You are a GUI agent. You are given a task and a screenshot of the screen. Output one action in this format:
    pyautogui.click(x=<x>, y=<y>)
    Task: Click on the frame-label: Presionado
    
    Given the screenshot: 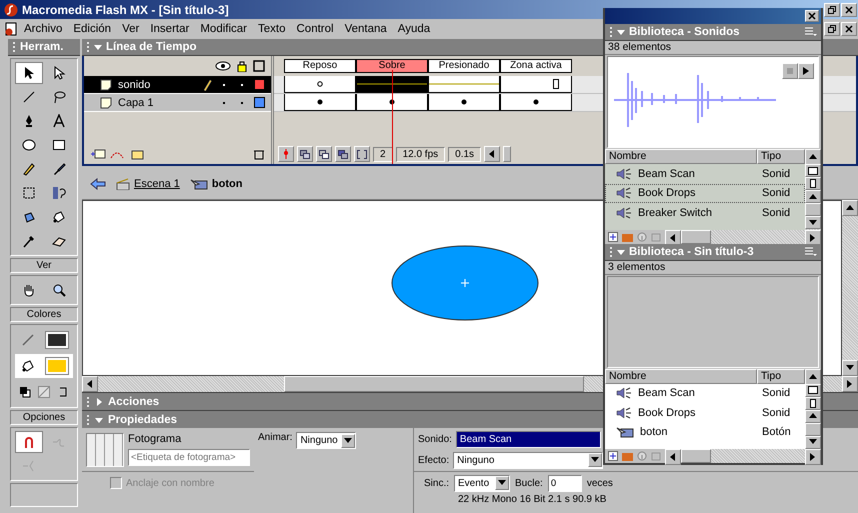 What is the action you would take?
    pyautogui.click(x=464, y=66)
    